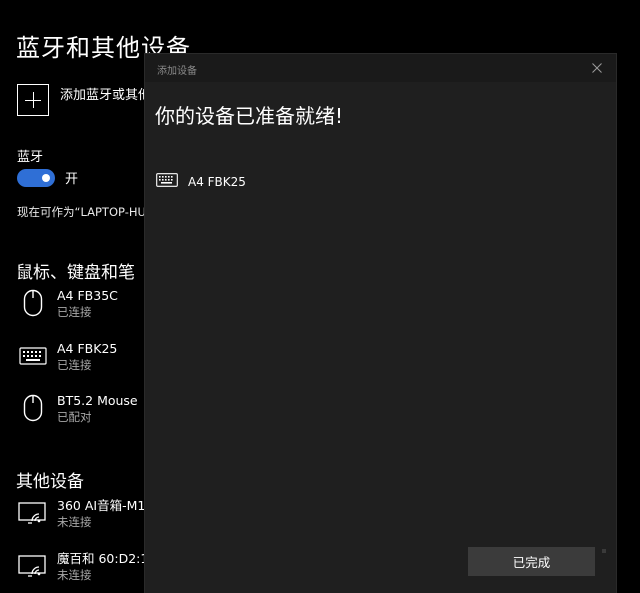 The height and width of the screenshot is (593, 640). I want to click on ready-device-item: A4 FBK25, so click(201, 181).